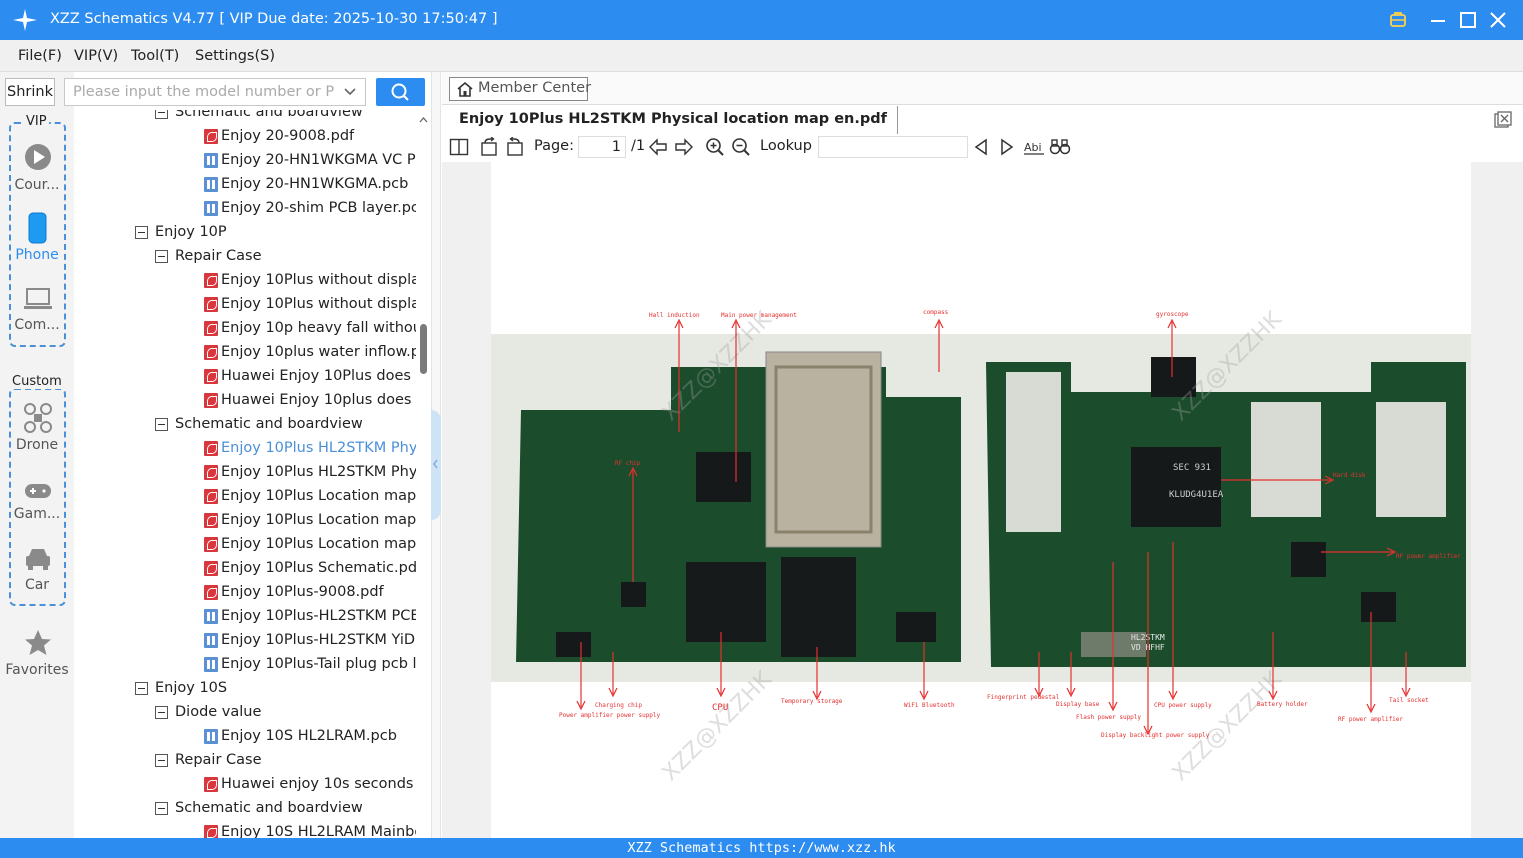 This screenshot has height=858, width=1523. What do you see at coordinates (245, 688) in the screenshot?
I see `tree-folder: Enjoy 10S` at bounding box center [245, 688].